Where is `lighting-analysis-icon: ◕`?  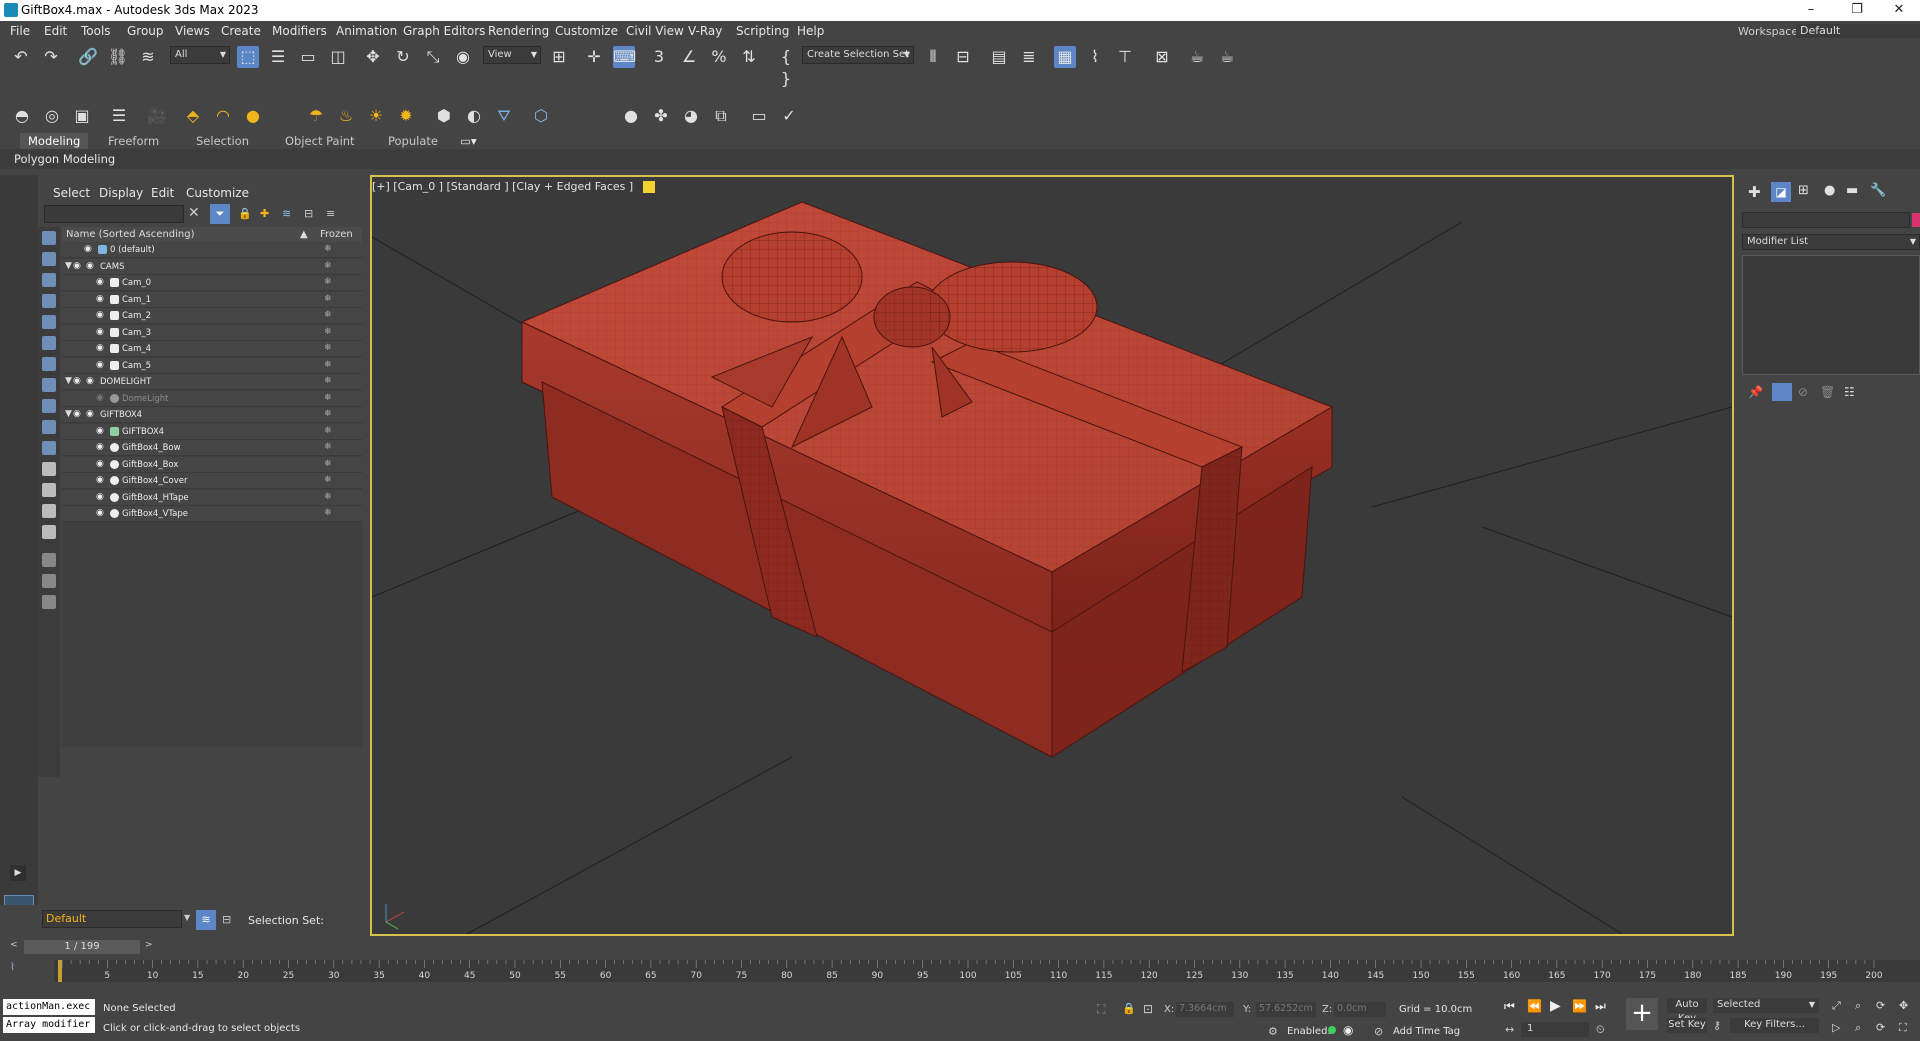
lighting-analysis-icon: ◕ is located at coordinates (691, 116).